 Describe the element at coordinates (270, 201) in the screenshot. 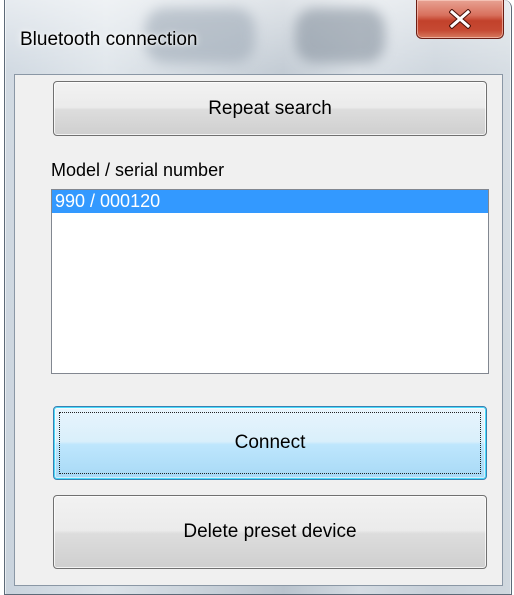

I see `device-list-item: 990 / 000120` at that location.